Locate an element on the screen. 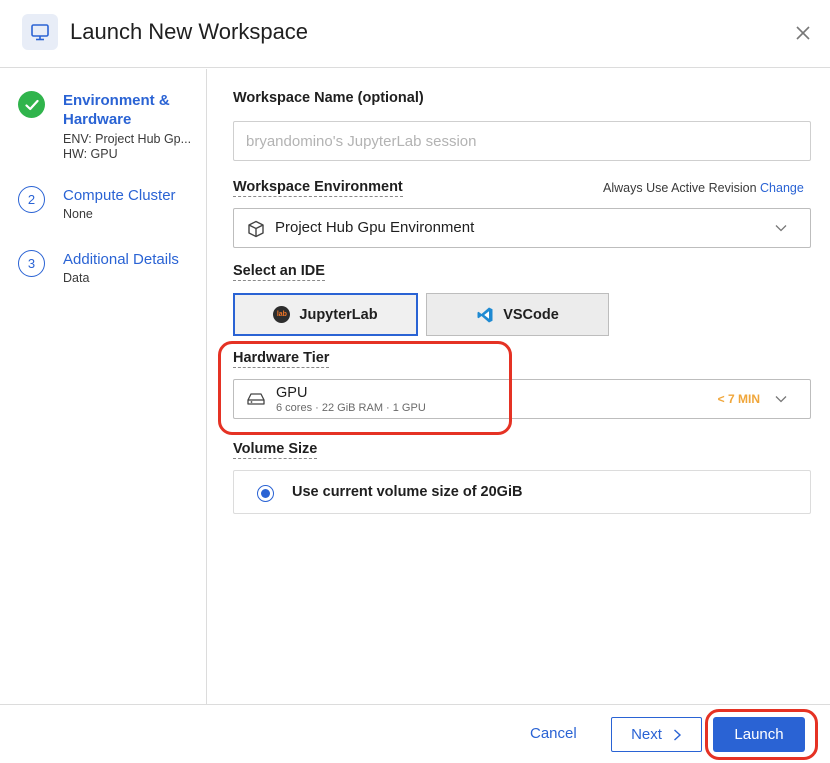 The image size is (830, 763). next-button: Next is located at coordinates (656, 734).